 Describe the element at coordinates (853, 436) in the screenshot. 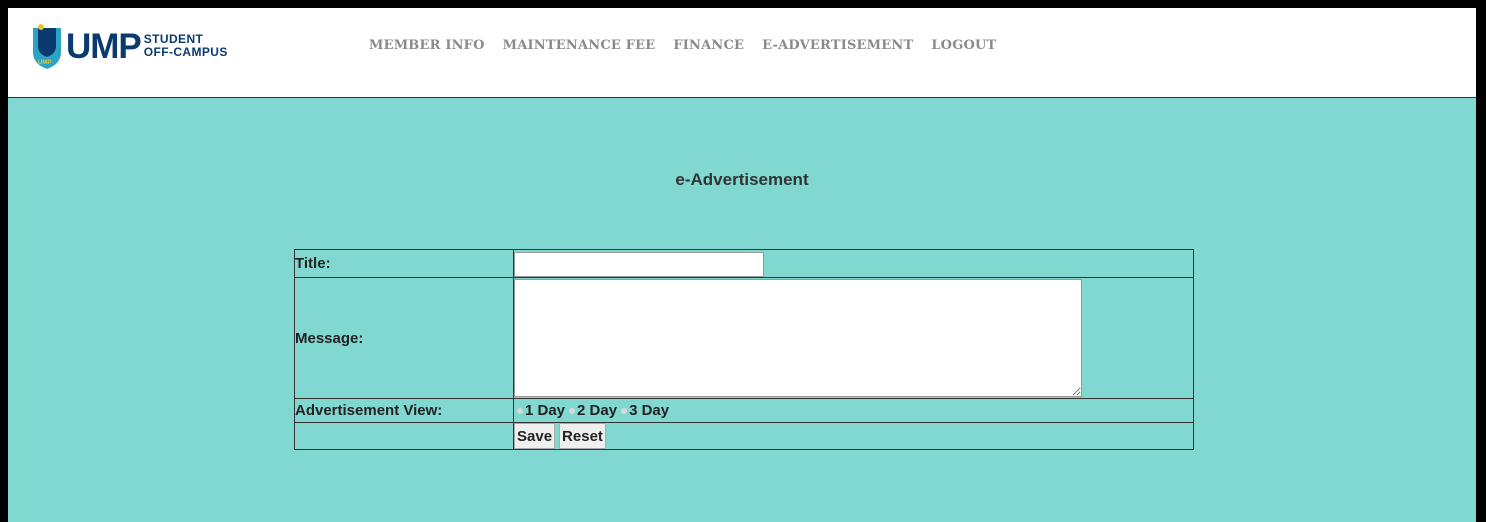

I see `actions-cell: Save Reset` at that location.